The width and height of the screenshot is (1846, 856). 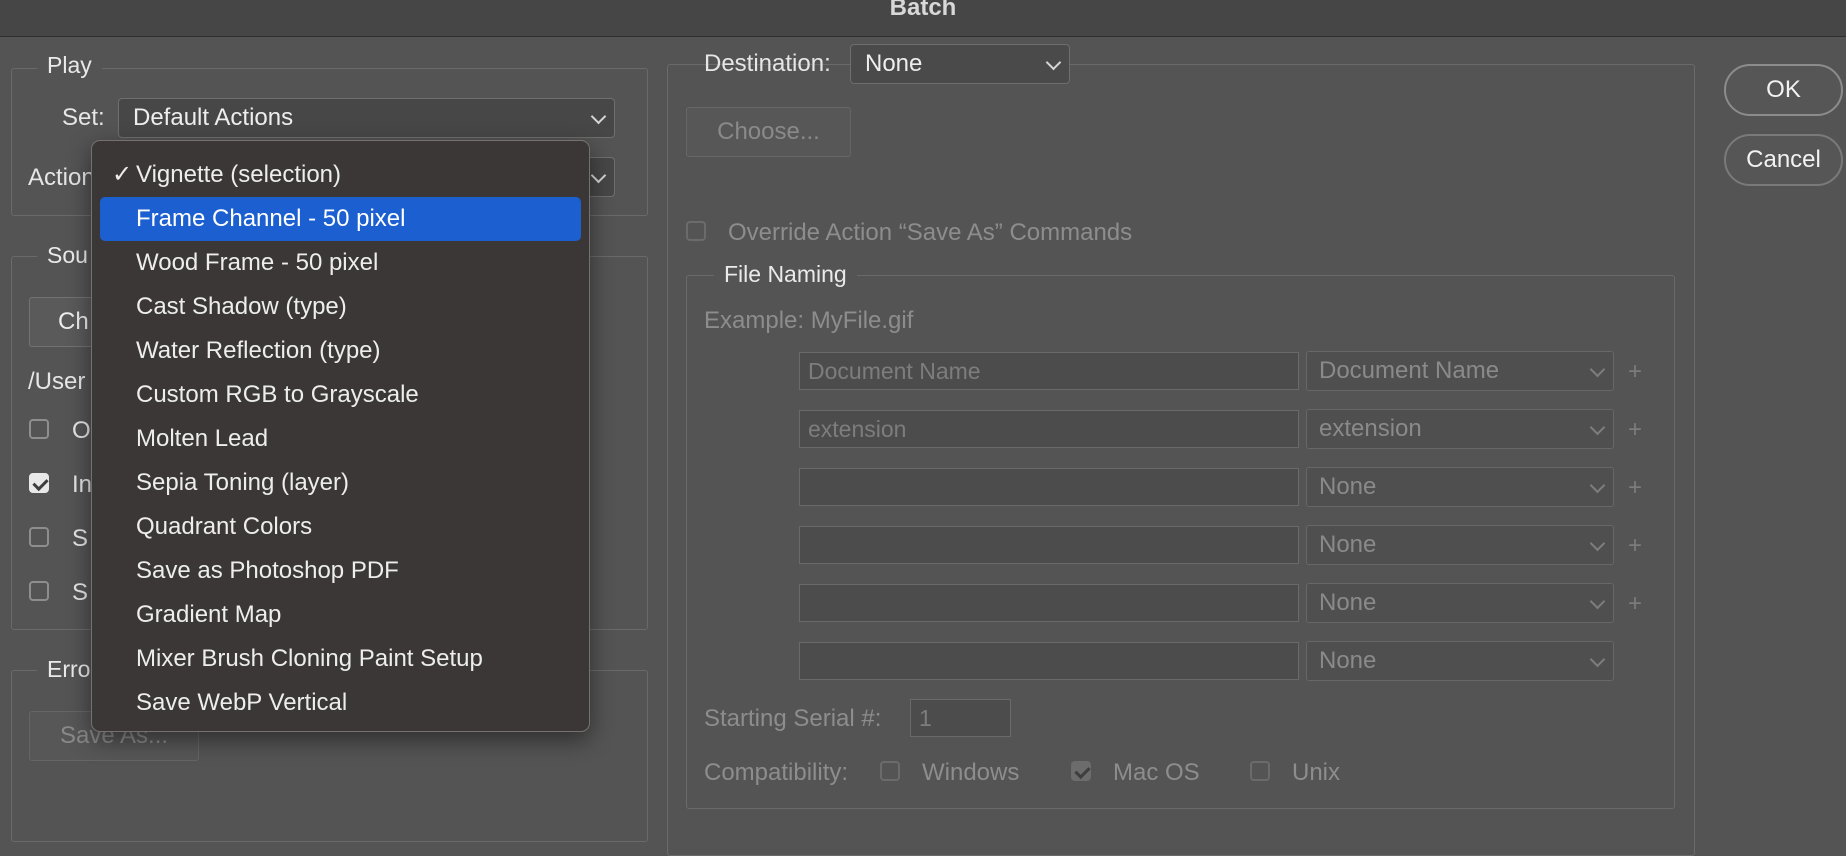 What do you see at coordinates (340, 439) in the screenshot?
I see `menu-item-molten-lead: Molten Lead` at bounding box center [340, 439].